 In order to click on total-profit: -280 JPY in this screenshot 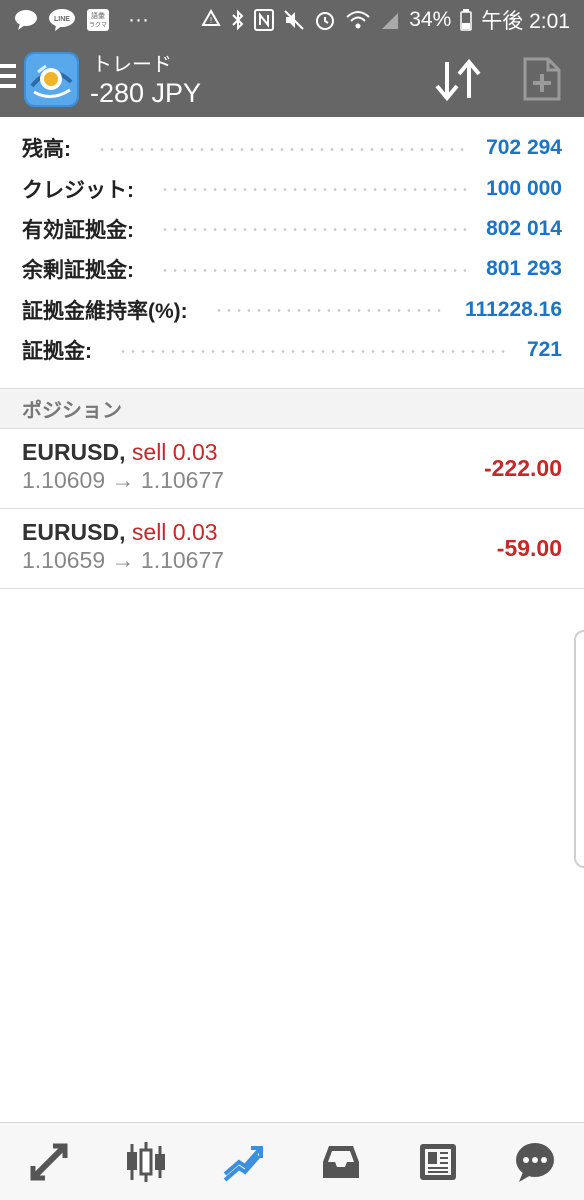, I will do `click(146, 93)`.